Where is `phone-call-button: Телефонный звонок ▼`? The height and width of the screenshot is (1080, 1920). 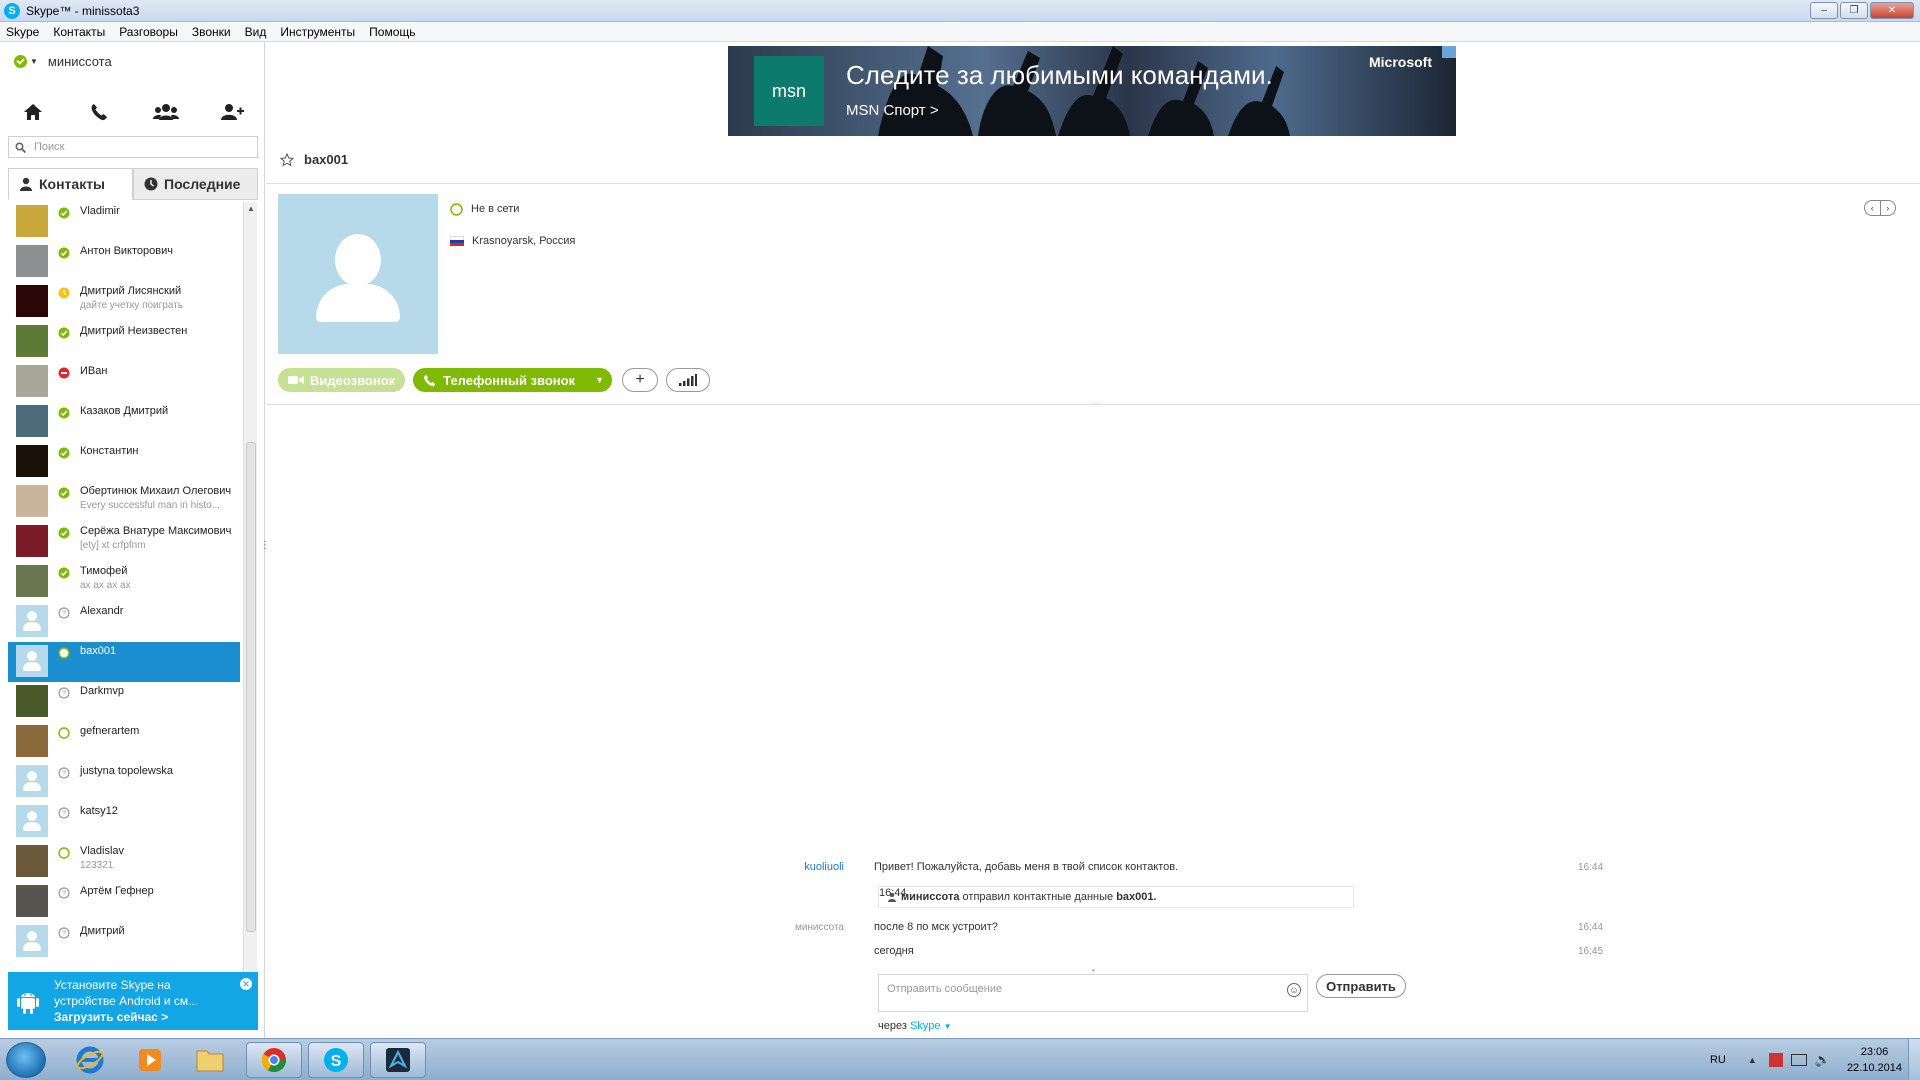 phone-call-button: Телефонный звонок ▼ is located at coordinates (512, 380).